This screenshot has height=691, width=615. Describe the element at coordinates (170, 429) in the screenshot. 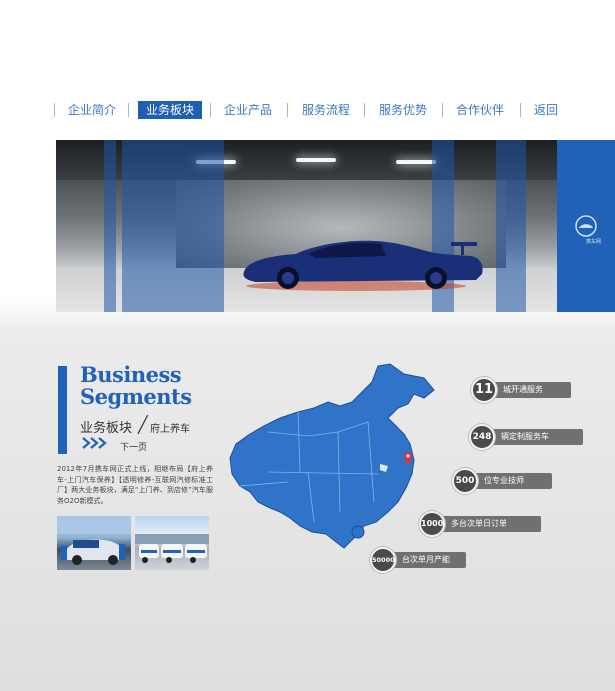

I see `section-subtitle: 府上养车` at that location.